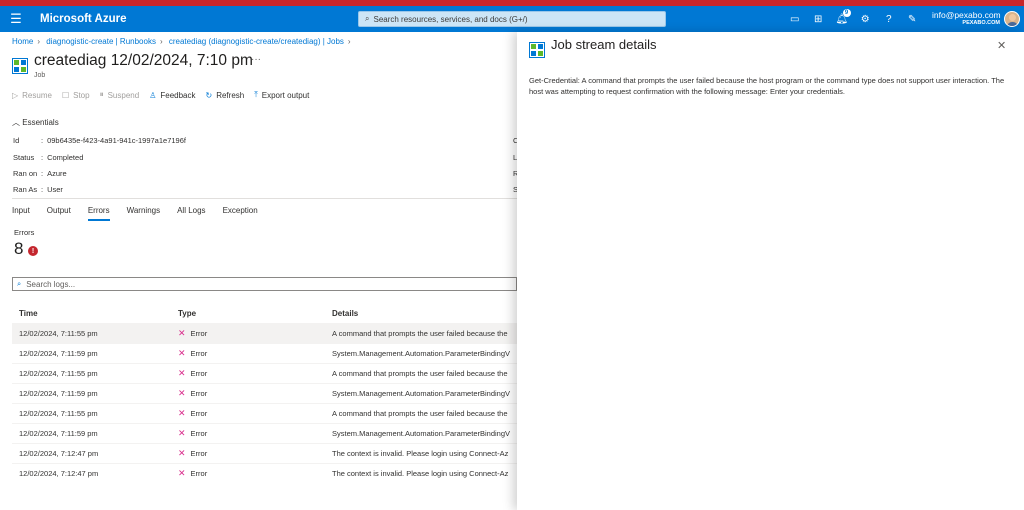  What do you see at coordinates (424, 313) in the screenshot?
I see `column-header-details: Details` at bounding box center [424, 313].